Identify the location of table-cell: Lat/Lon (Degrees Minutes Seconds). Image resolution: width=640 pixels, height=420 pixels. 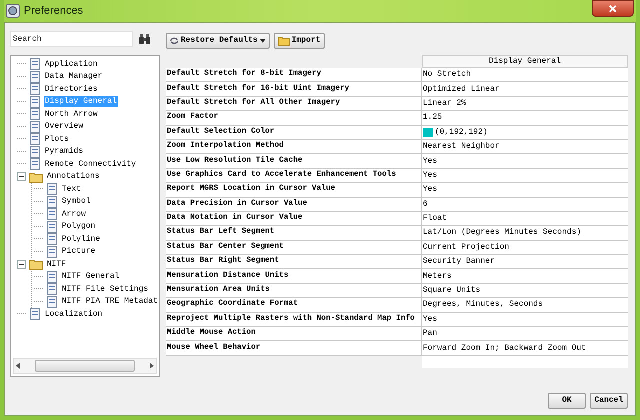
(525, 233).